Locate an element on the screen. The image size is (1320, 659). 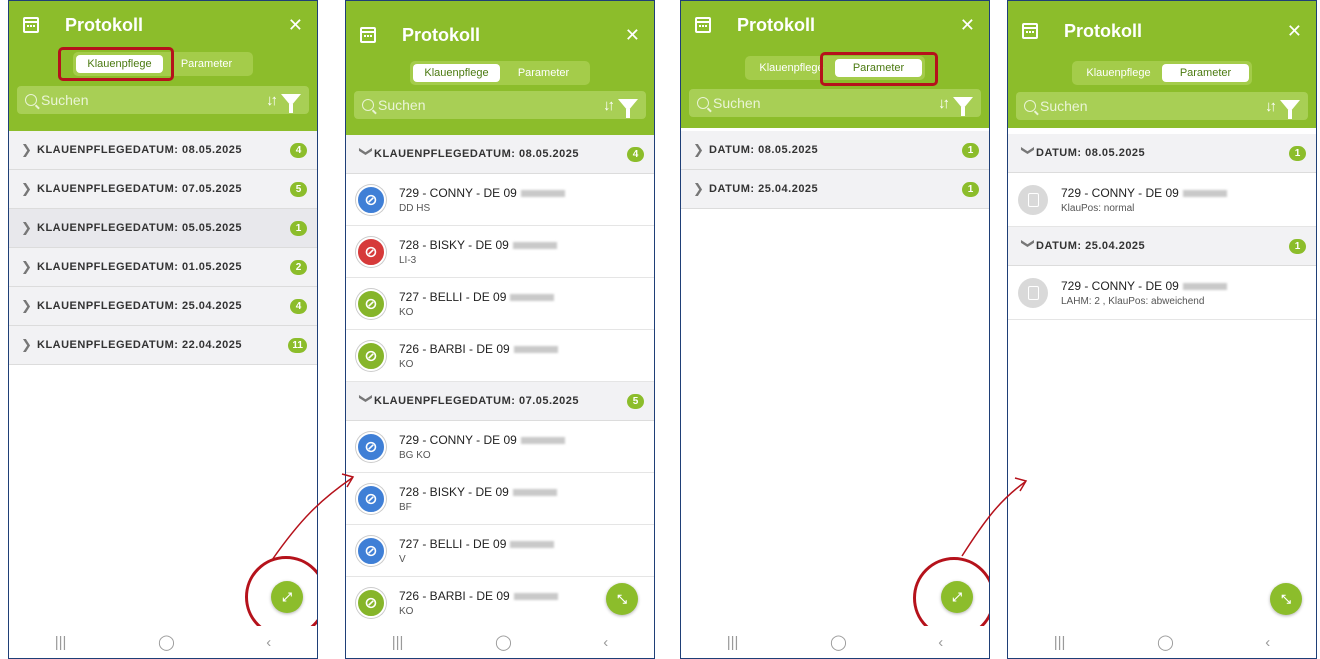
document-icon is located at coordinates (1033, 199).